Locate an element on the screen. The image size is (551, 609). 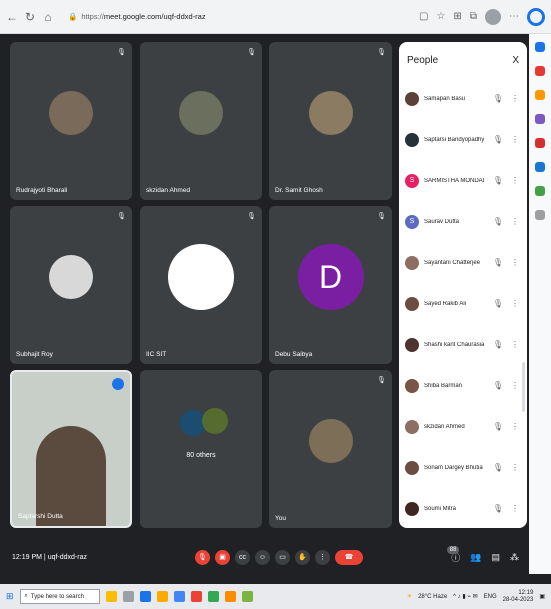
participant-tile: 🎙 D Debu Saibya is located at coordinates (330, 285).